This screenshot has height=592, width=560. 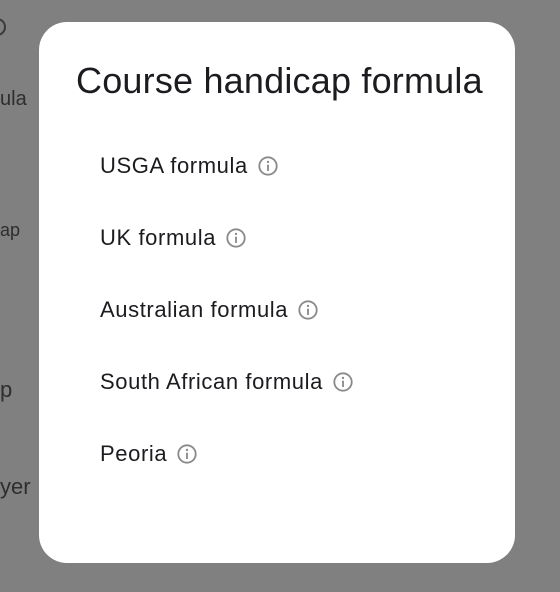 What do you see at coordinates (13, 99) in the screenshot?
I see `background-text-fragment: ula` at bounding box center [13, 99].